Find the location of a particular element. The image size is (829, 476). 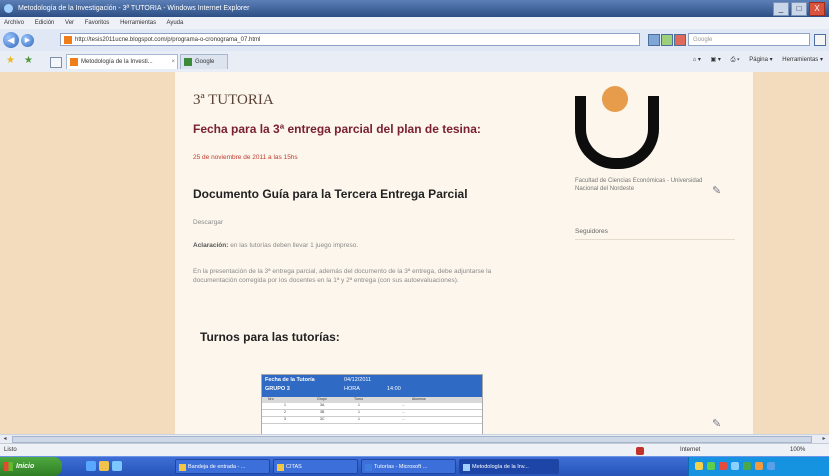

tab-google: Google is located at coordinates (204, 61).